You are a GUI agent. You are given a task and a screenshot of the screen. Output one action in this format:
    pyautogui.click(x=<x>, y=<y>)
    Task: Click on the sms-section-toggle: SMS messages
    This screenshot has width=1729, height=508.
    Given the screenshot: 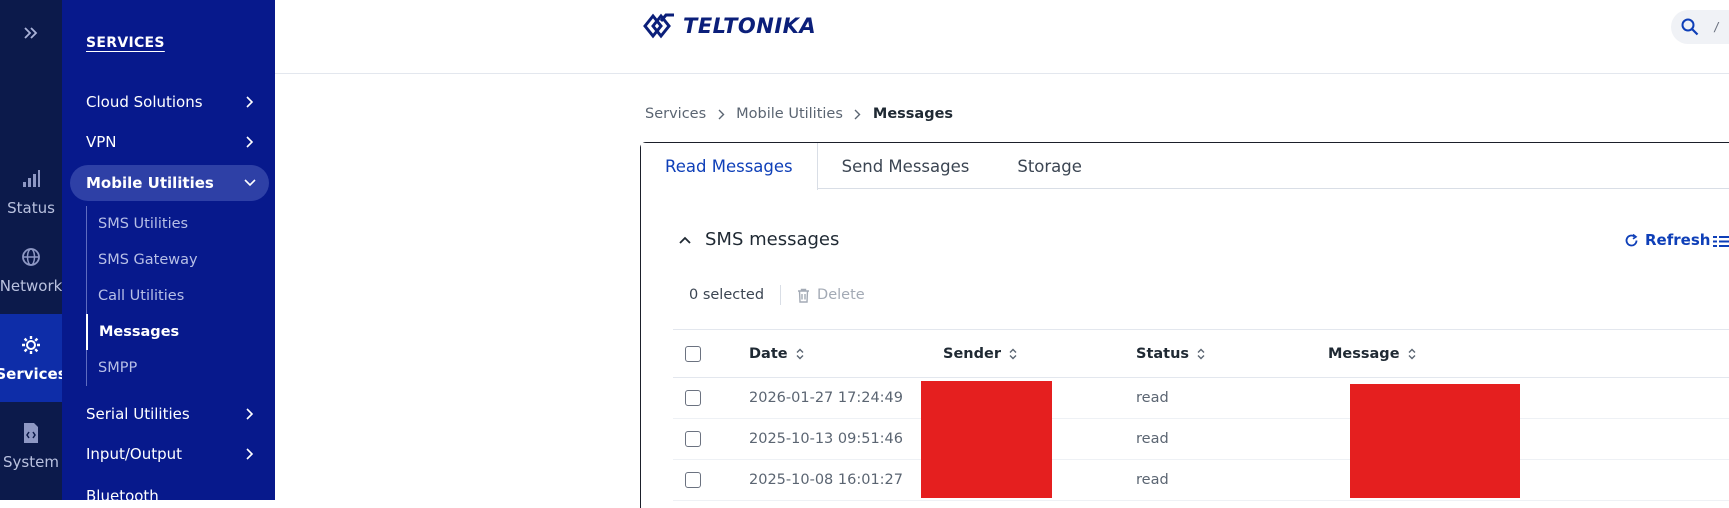 What is the action you would take?
    pyautogui.click(x=759, y=239)
    